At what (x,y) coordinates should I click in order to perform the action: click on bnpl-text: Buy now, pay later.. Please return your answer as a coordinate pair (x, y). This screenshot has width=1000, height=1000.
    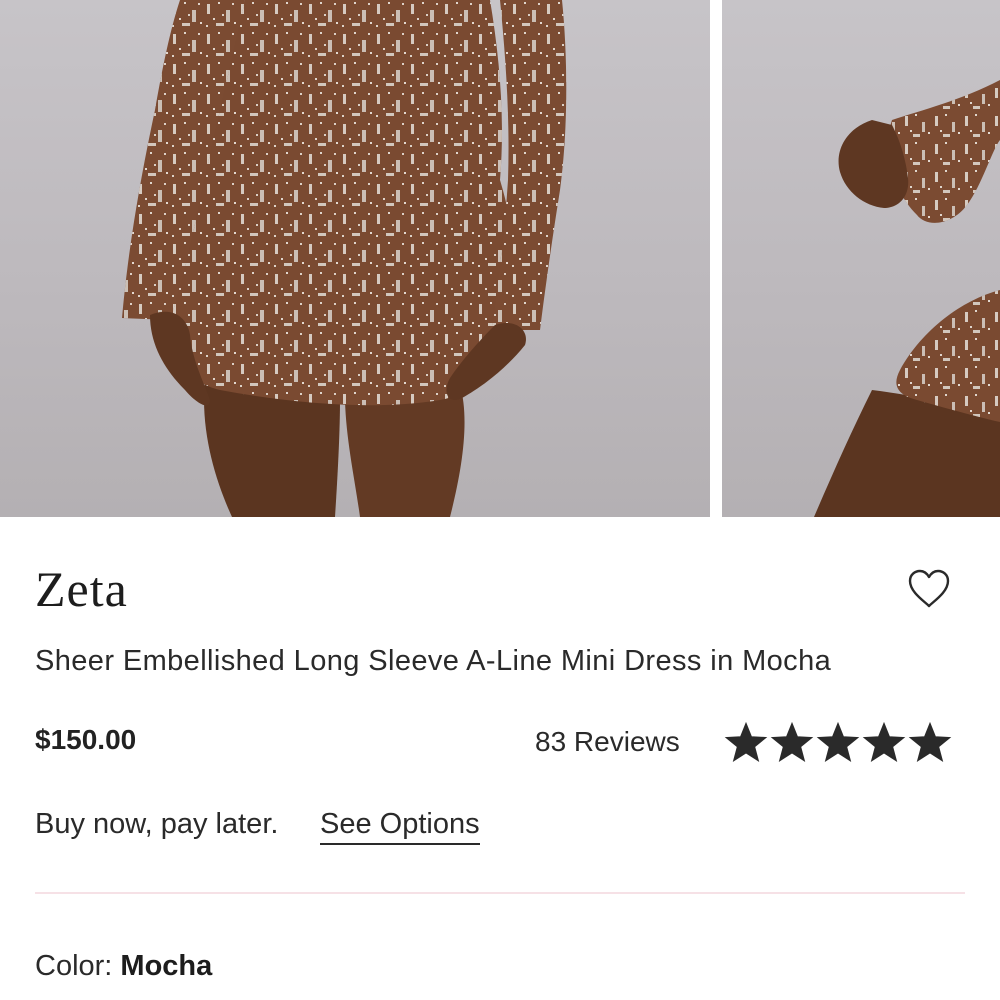
    Looking at the image, I should click on (157, 824).